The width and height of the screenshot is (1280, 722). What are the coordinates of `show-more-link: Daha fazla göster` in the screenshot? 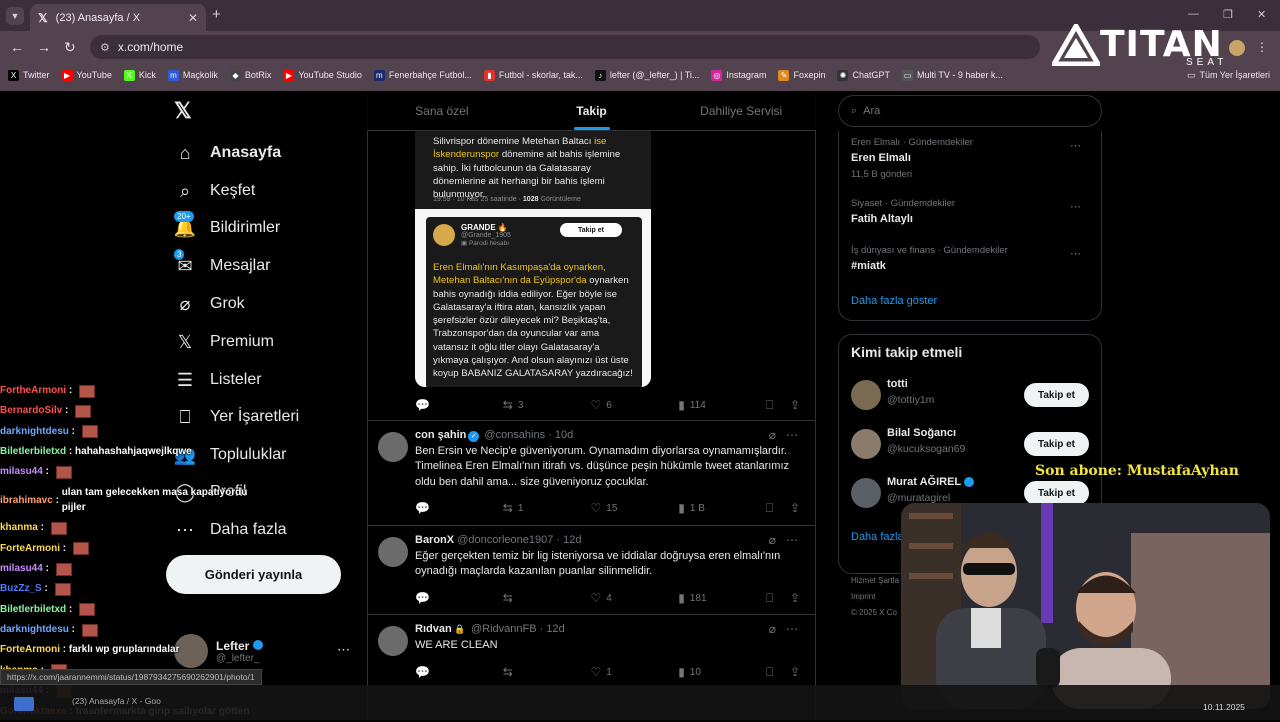 It's located at (894, 301).